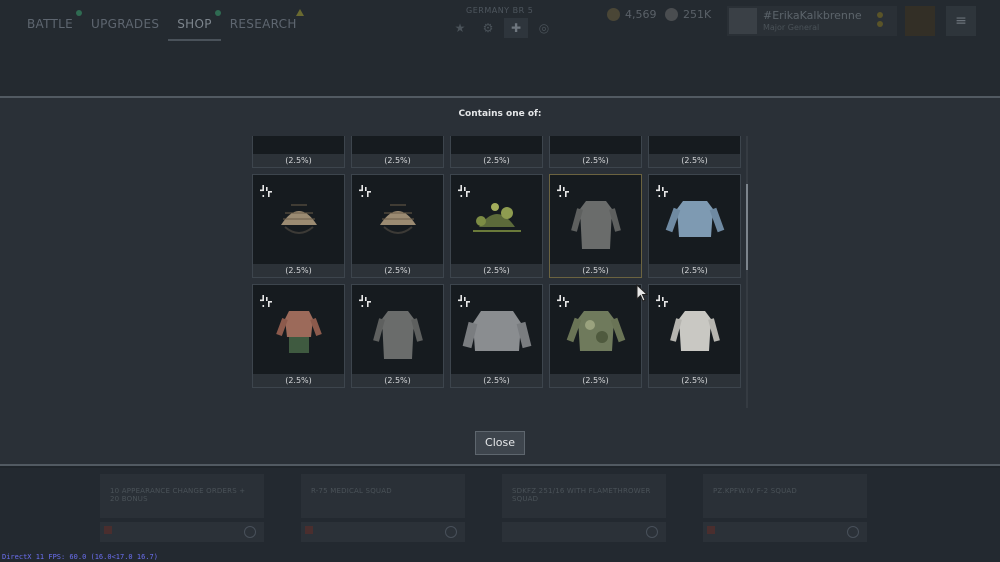 This screenshot has width=1000, height=562. What do you see at coordinates (502, 28) in the screenshot?
I see `nation-selector: ★ ⚙ ✚ ◎` at bounding box center [502, 28].